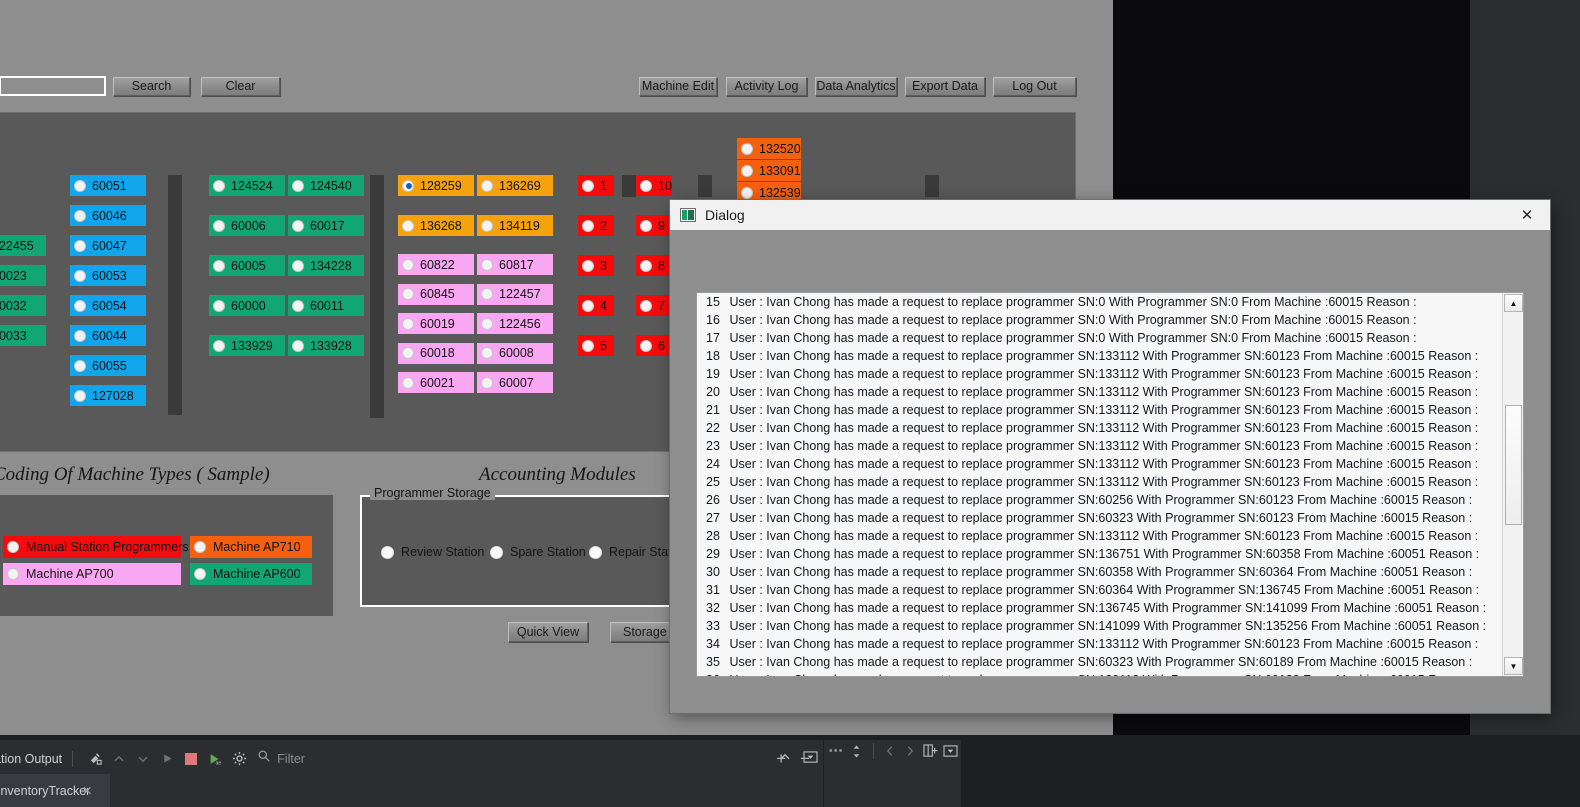  I want to click on machine-button: 10023, so click(23, 275).